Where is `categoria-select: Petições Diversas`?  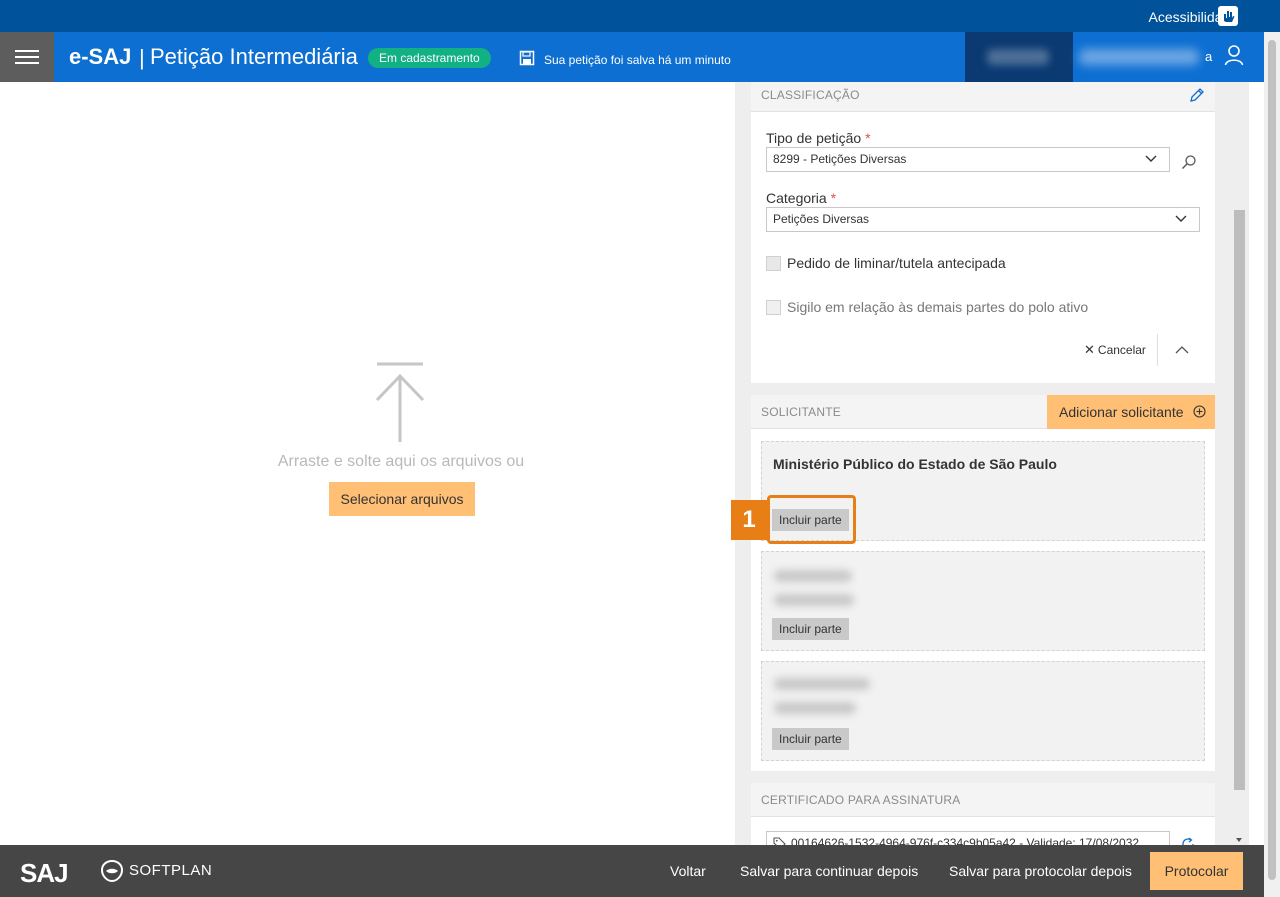 categoria-select: Petições Diversas is located at coordinates (983, 219).